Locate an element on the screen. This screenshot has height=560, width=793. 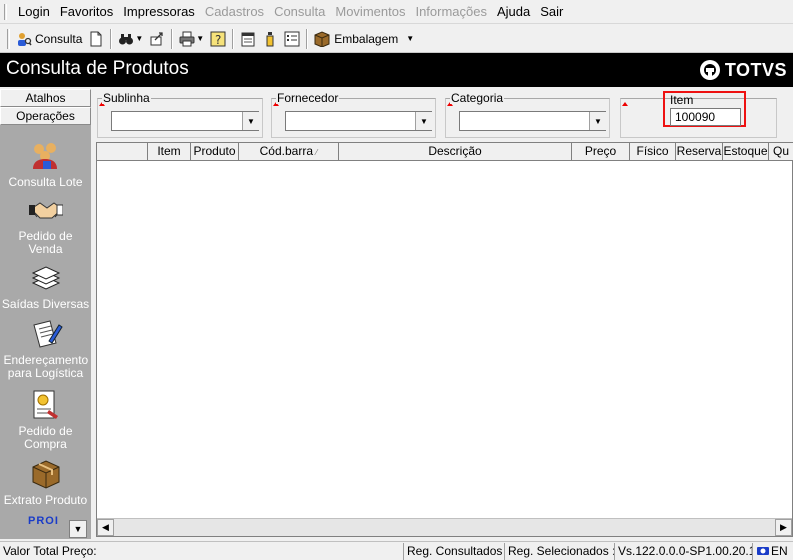
grid-column-header: Qu is located at coordinates (781, 152).